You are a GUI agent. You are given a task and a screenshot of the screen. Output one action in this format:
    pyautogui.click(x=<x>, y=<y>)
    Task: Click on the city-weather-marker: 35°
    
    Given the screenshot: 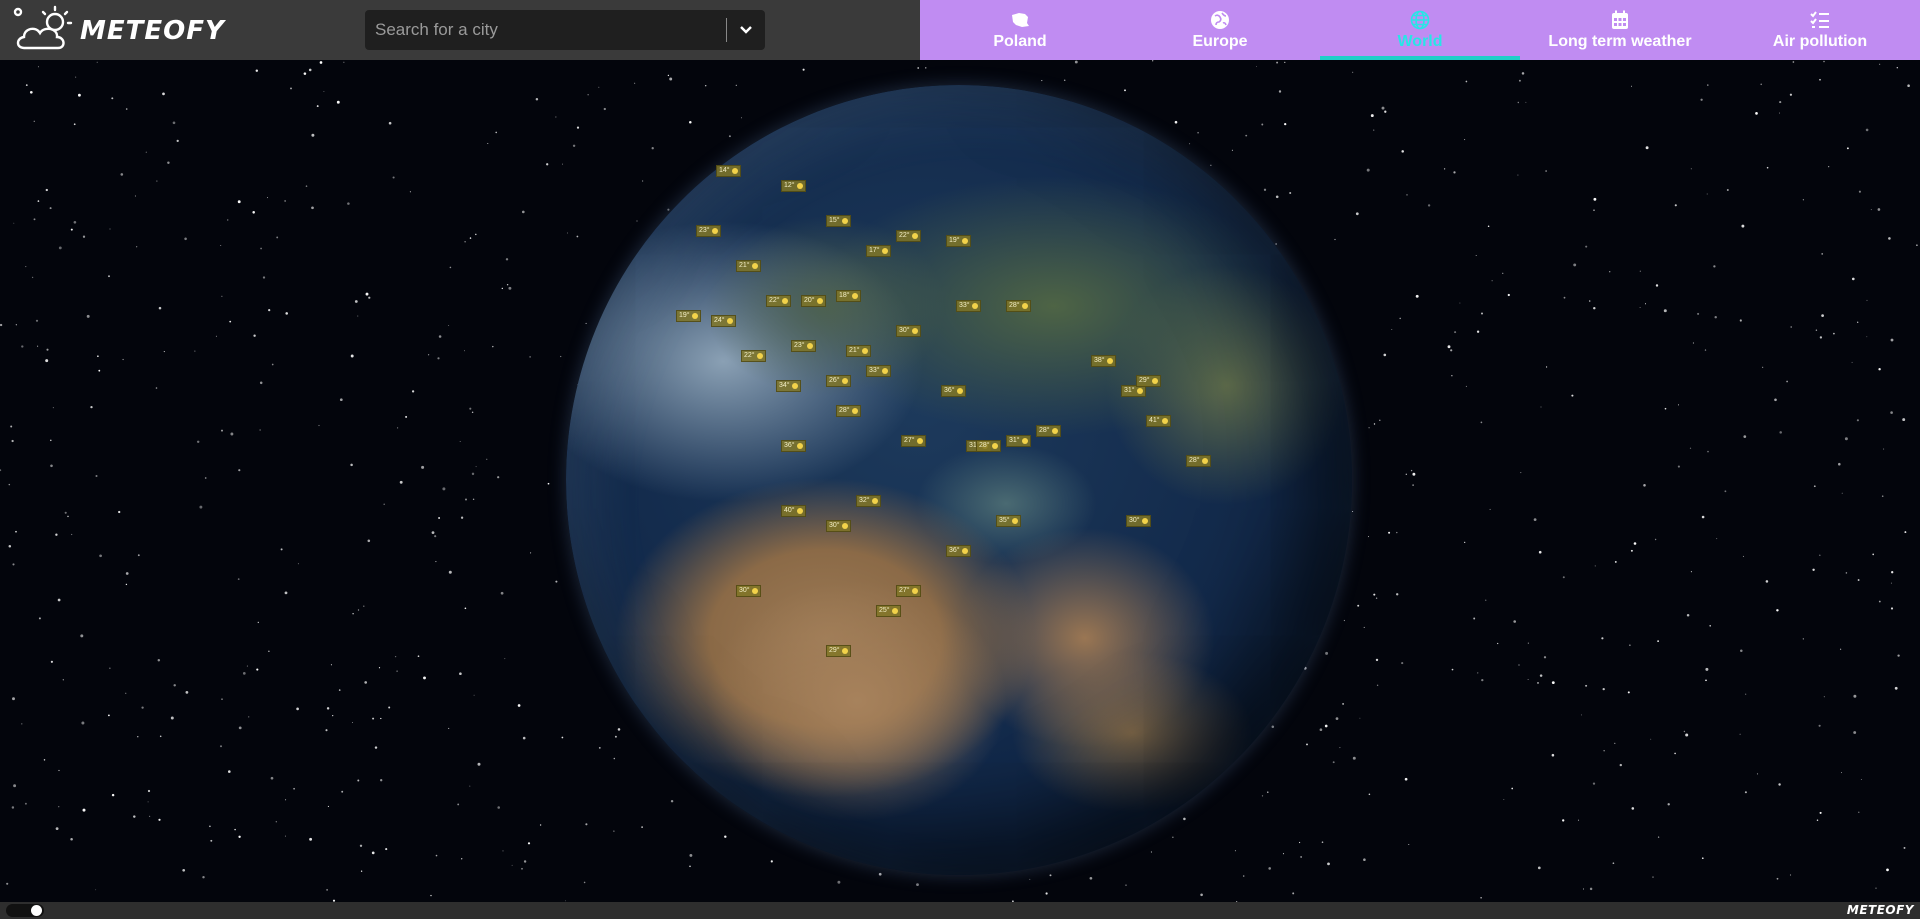 What is the action you would take?
    pyautogui.click(x=1008, y=521)
    